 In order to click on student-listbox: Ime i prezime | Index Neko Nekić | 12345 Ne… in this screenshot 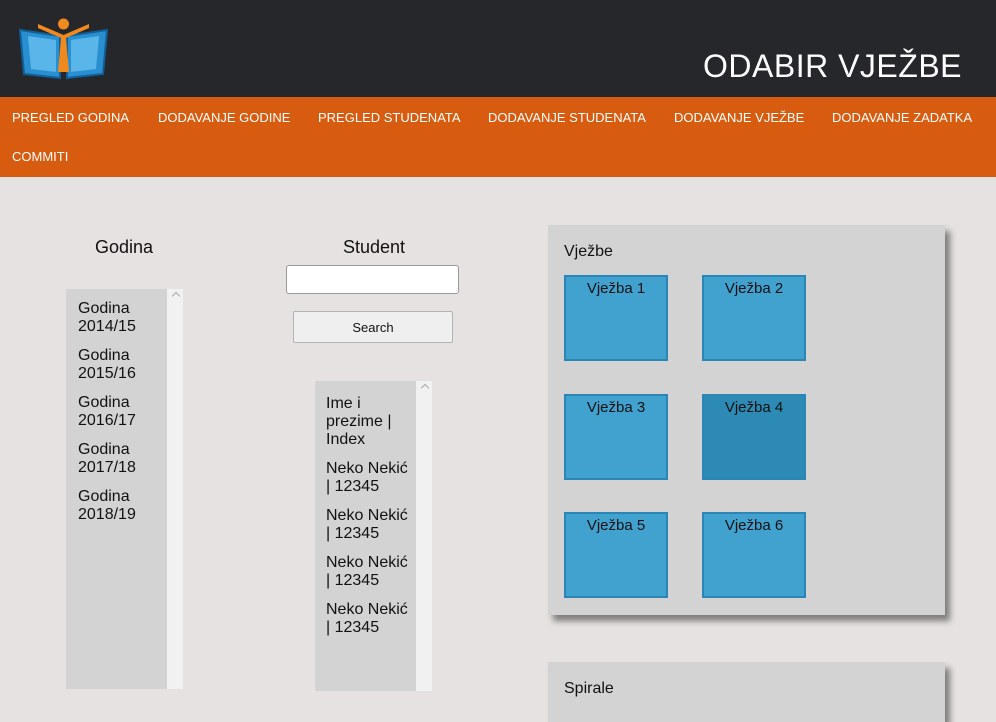, I will do `click(373, 536)`.